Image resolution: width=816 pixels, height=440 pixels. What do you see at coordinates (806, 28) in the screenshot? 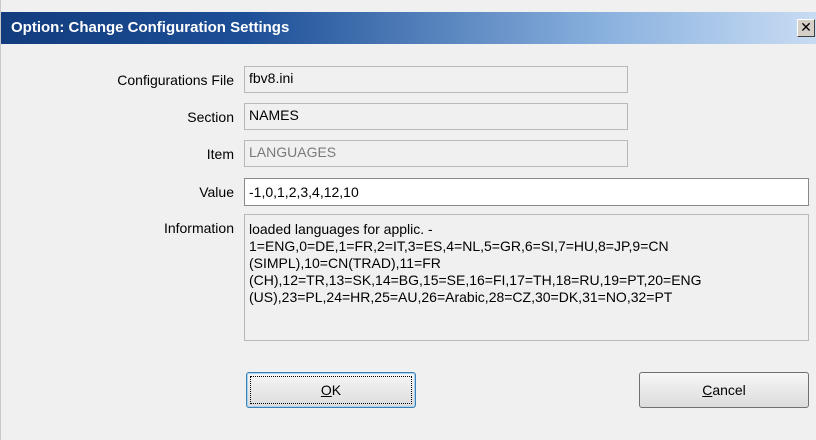
I see `close-icon: ✕` at bounding box center [806, 28].